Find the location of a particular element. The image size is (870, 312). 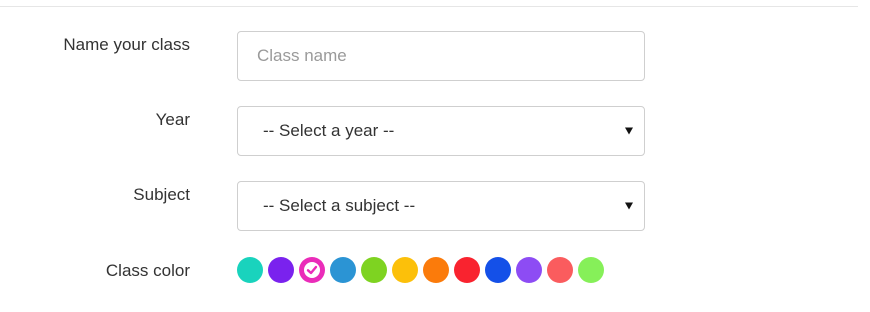

class-name-input is located at coordinates (441, 56).